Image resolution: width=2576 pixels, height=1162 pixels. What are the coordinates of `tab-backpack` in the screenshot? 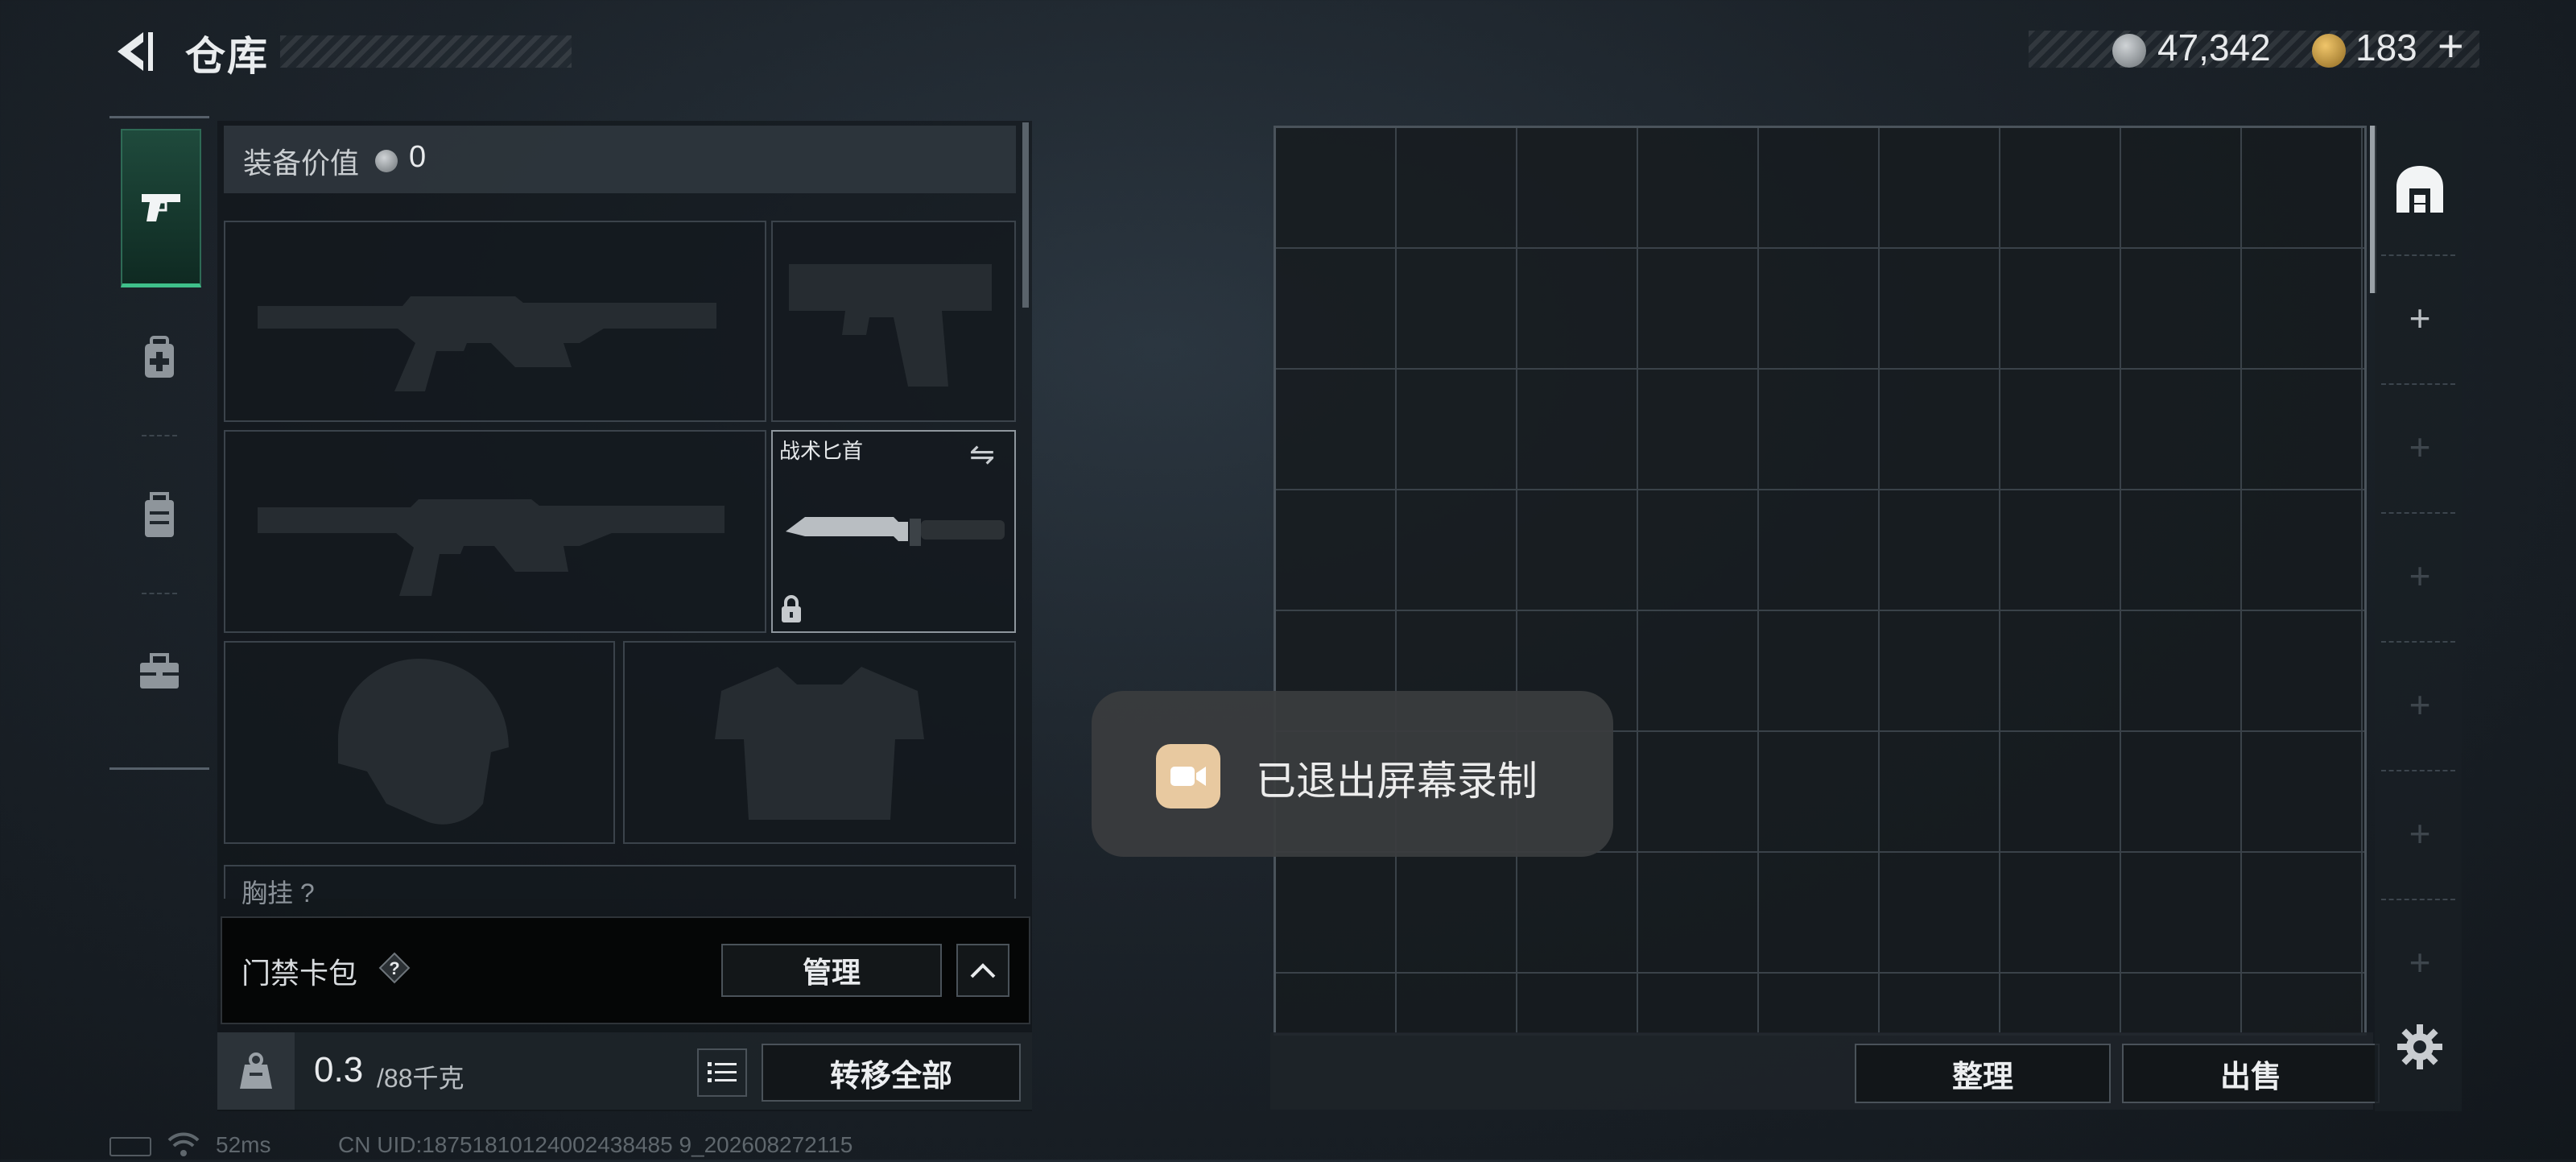 It's located at (159, 515).